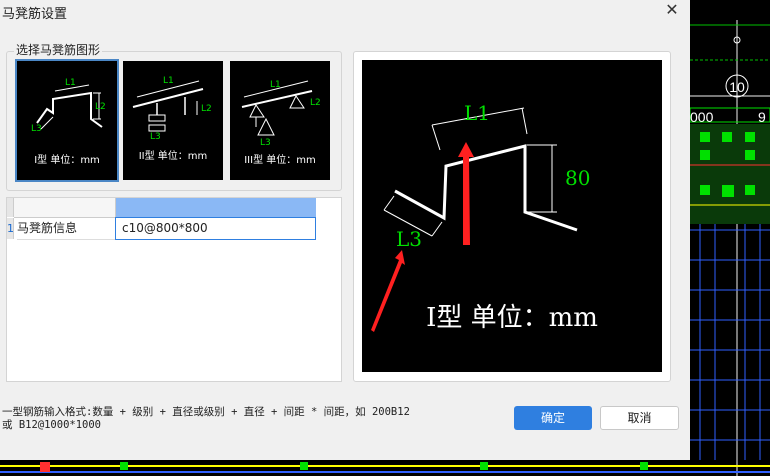  I want to click on type-3-shape-icon: L1 L2 L3 III型 单位：mm, so click(281, 123).